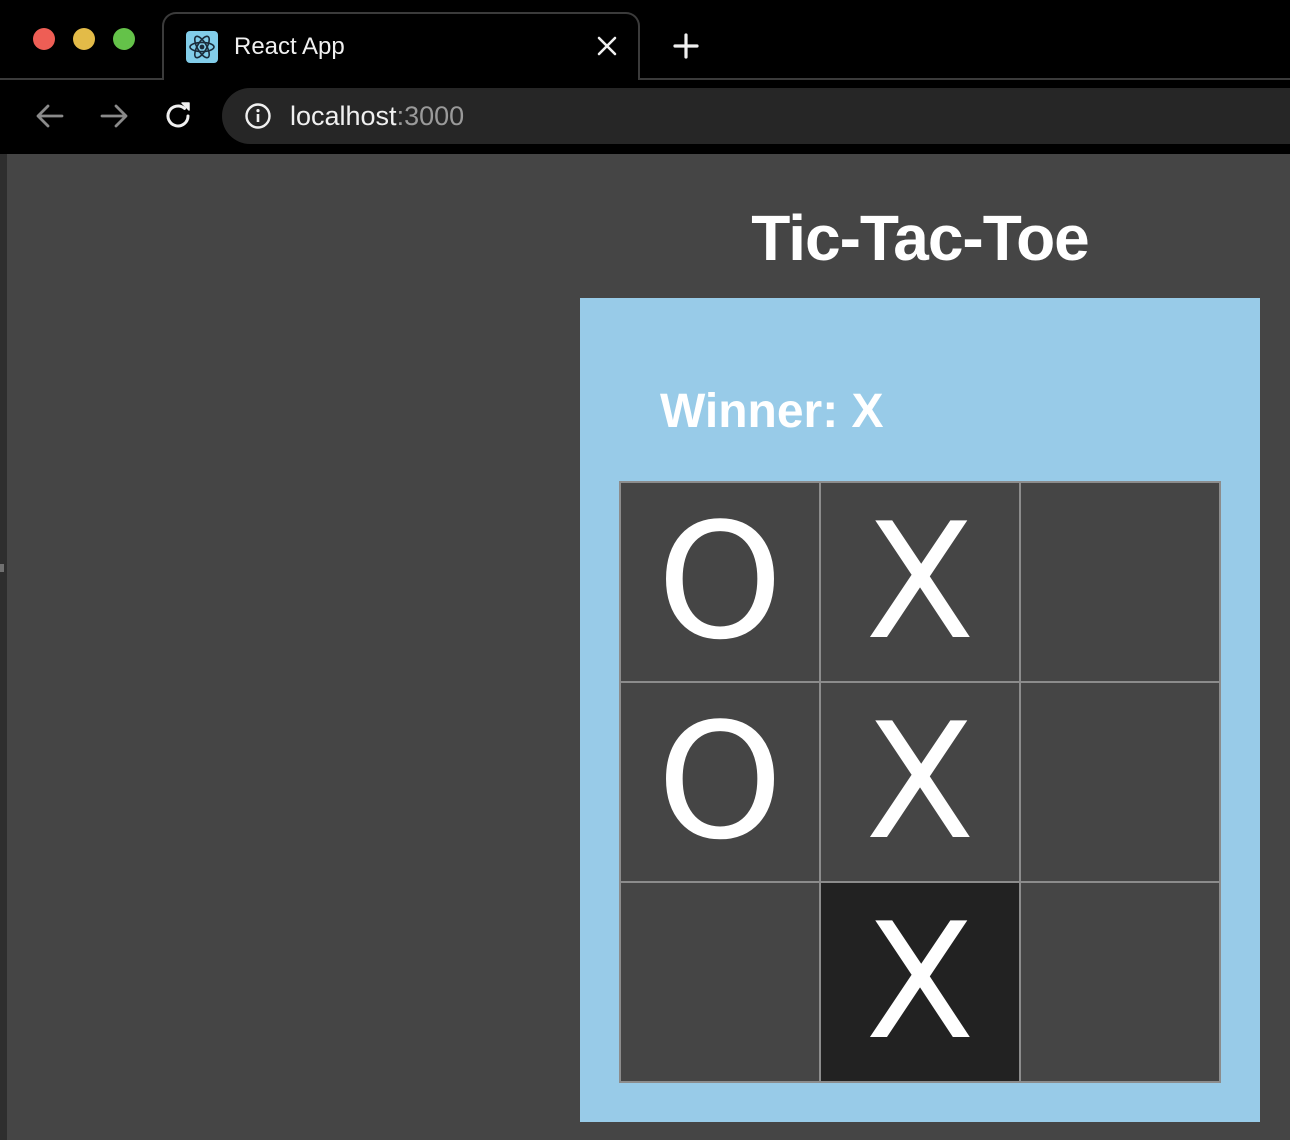 This screenshot has width=1290, height=1140. I want to click on window-edge, so click(3, 647).